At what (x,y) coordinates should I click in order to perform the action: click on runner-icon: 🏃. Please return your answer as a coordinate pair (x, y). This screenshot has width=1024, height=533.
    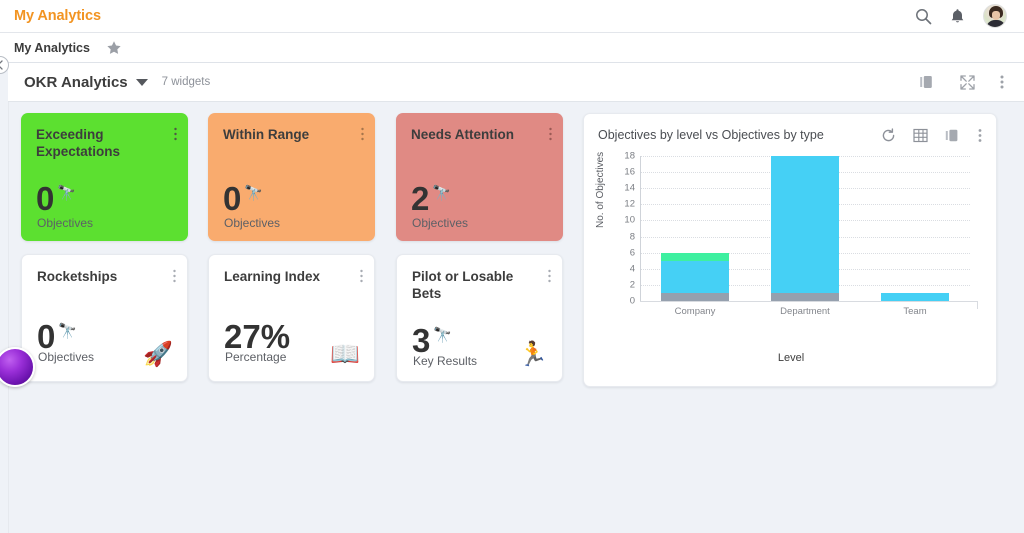
    Looking at the image, I should click on (533, 354).